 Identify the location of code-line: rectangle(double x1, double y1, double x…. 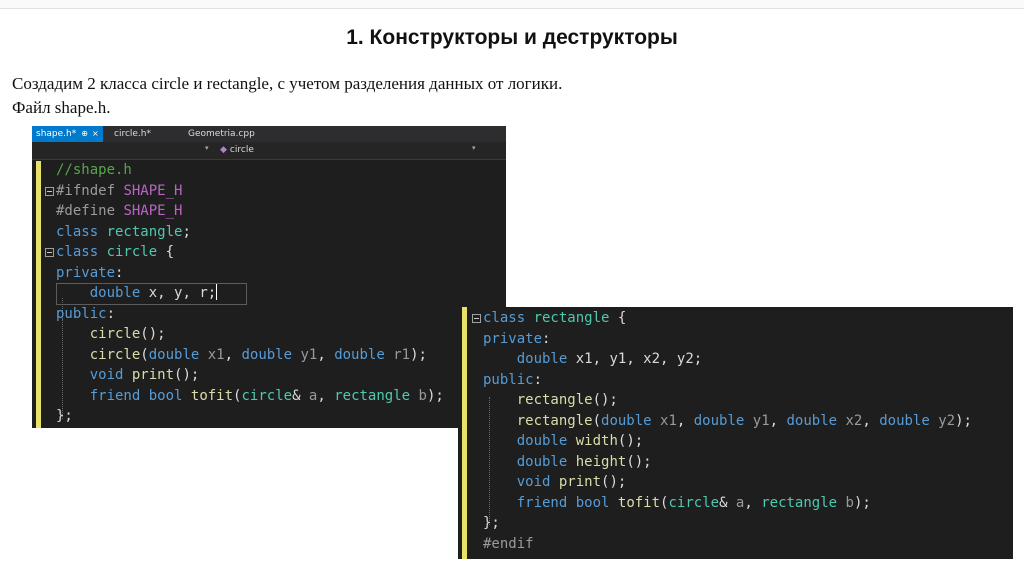
(722, 421).